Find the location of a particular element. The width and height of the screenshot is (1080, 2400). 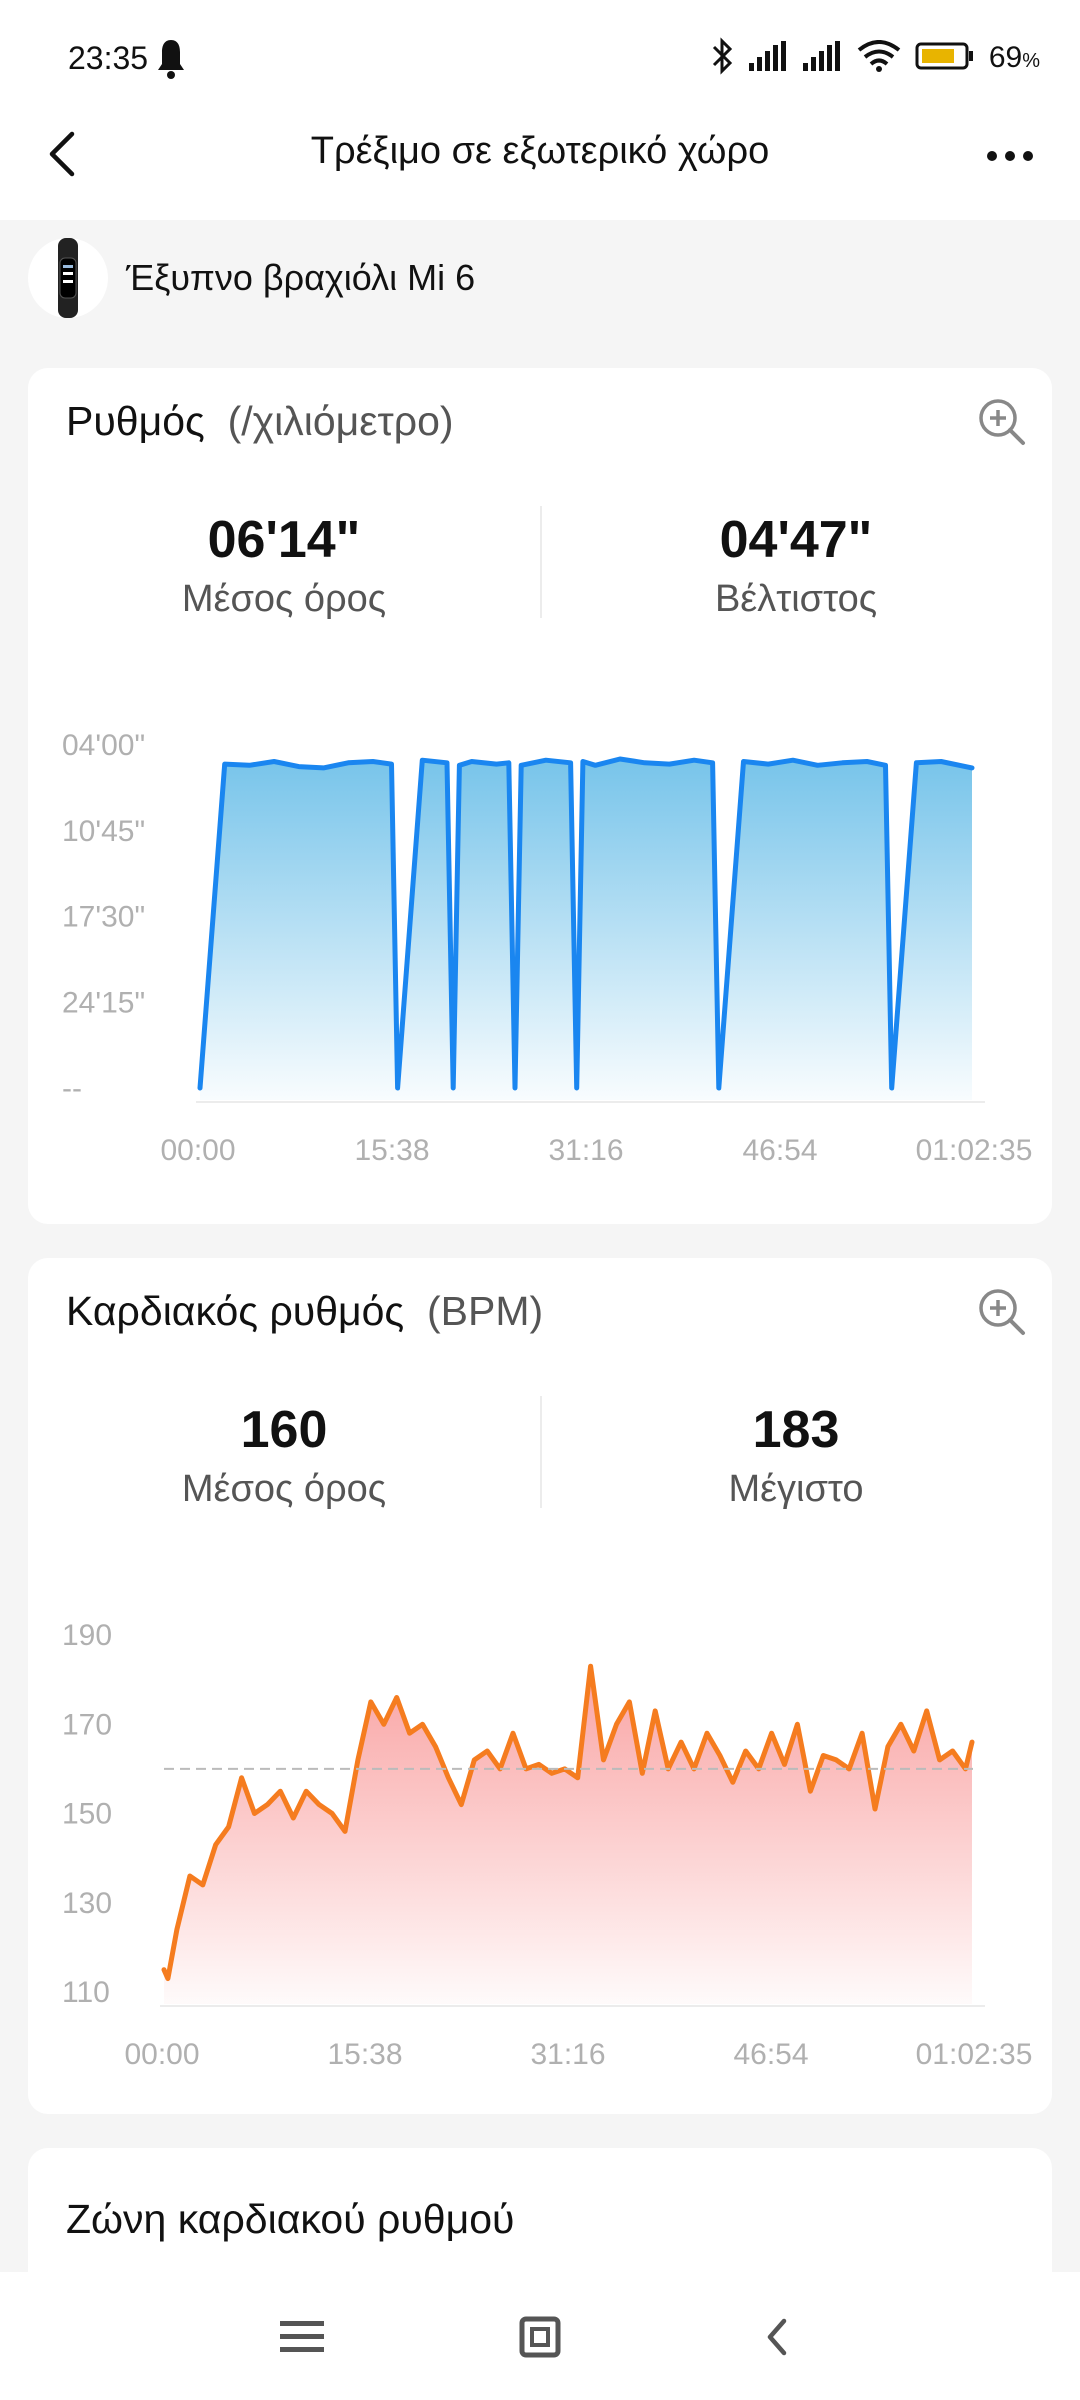

pace-avg-label: Μέσος όρος is located at coordinates (284, 599).